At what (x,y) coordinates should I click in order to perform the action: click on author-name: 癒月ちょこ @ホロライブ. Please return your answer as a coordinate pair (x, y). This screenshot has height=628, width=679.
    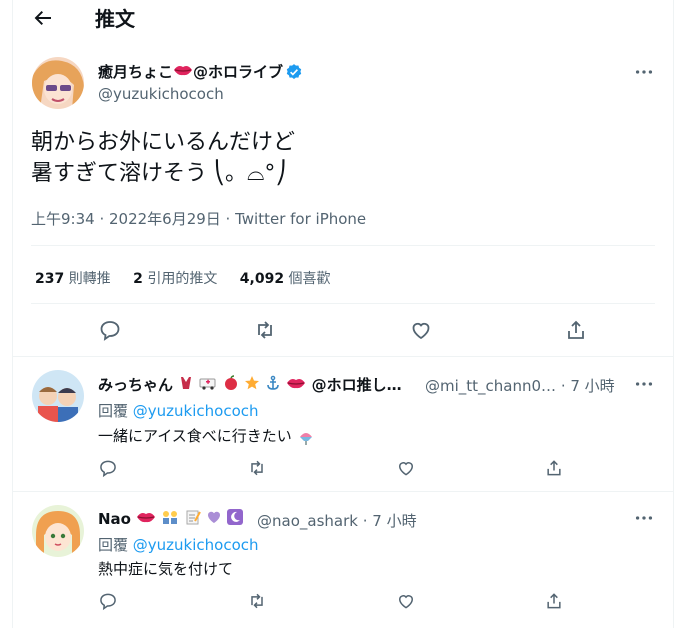
    Looking at the image, I should click on (200, 71).